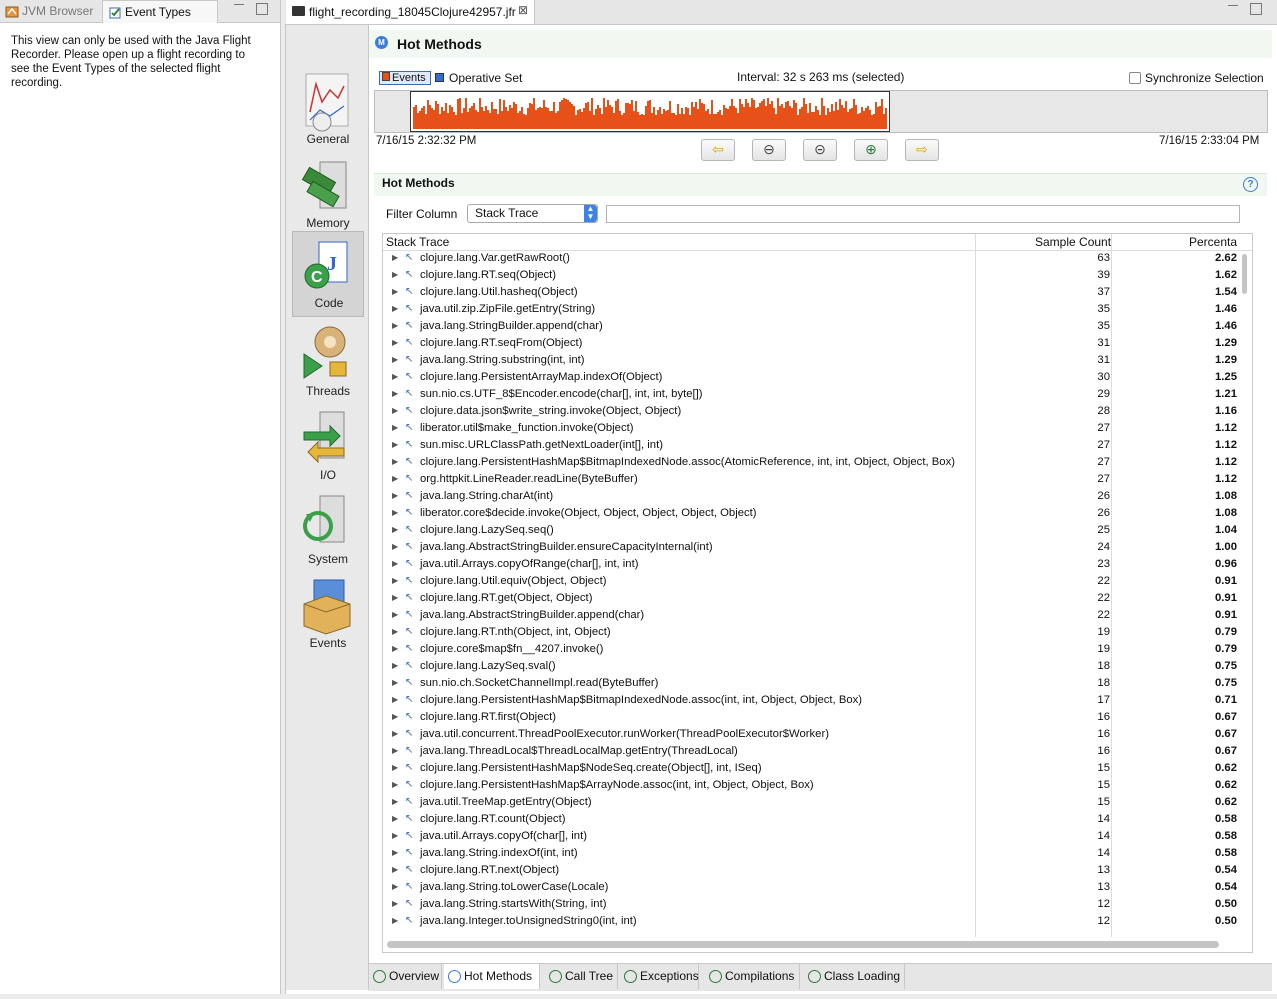 This screenshot has height=999, width=1277. Describe the element at coordinates (813, 344) in the screenshot. I see `table-row: ▶ ↖ clojure.lang.RT.seqFrom(Object) 31 1.29` at that location.